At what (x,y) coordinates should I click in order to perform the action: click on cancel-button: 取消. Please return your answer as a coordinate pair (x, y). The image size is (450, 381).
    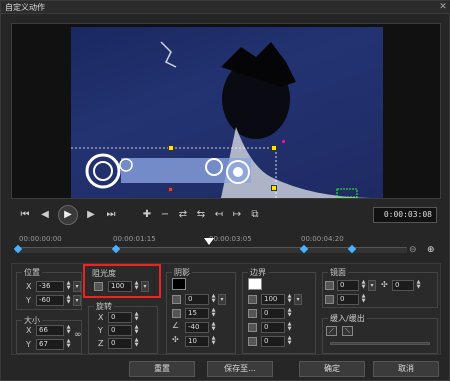
    Looking at the image, I should click on (406, 369).